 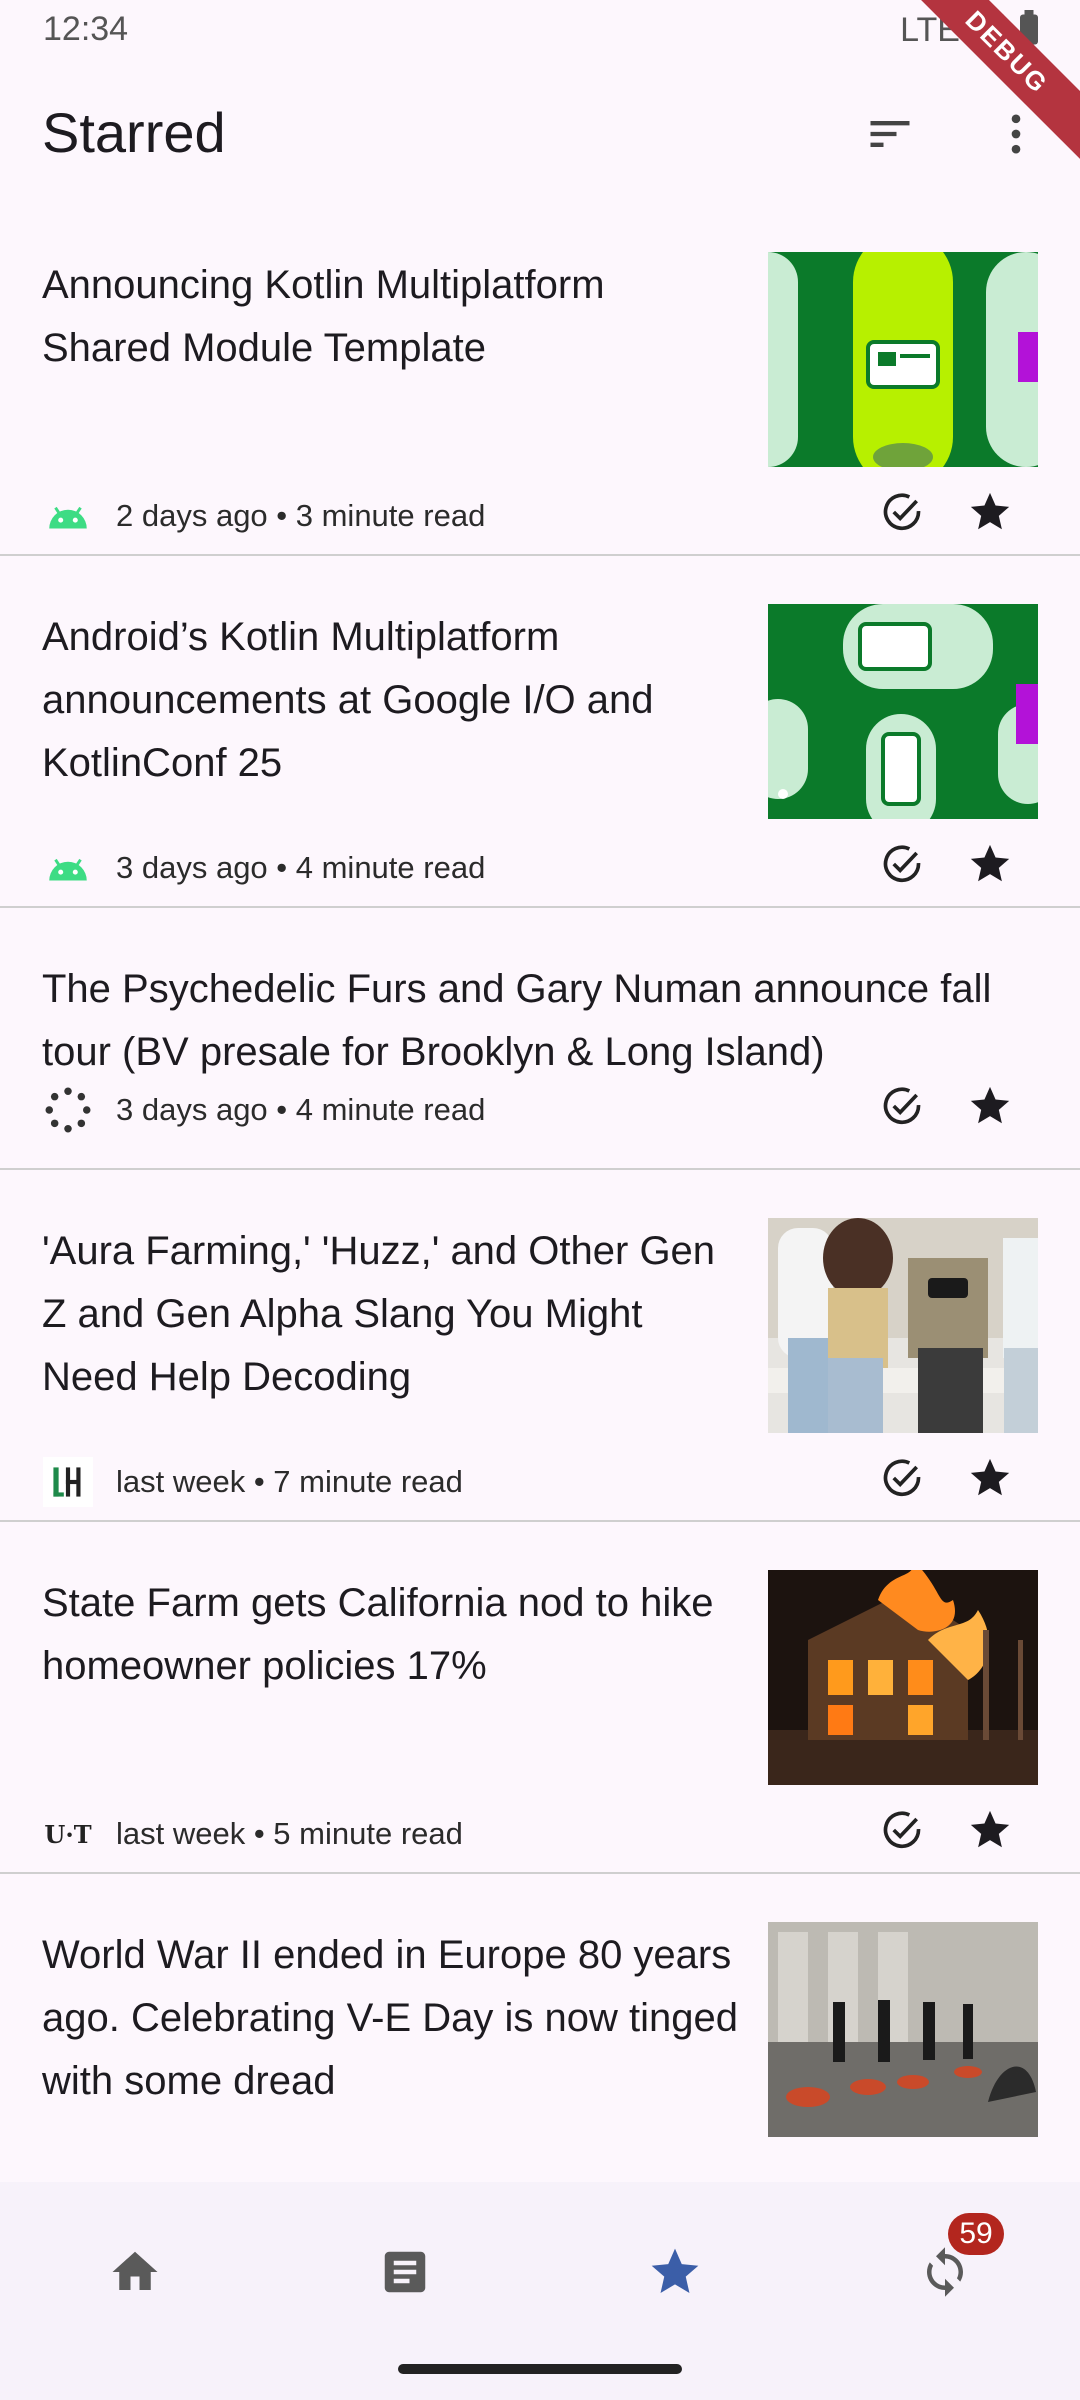 I want to click on article-meta-text: last week • 7 minute read, so click(x=289, y=1481).